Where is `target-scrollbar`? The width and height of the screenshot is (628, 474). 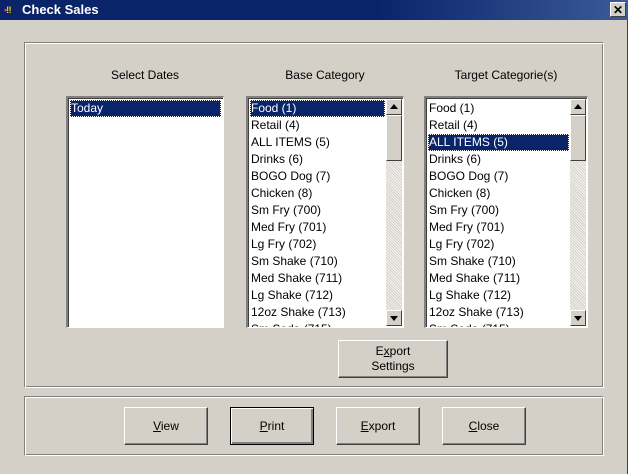
target-scrollbar is located at coordinates (578, 212).